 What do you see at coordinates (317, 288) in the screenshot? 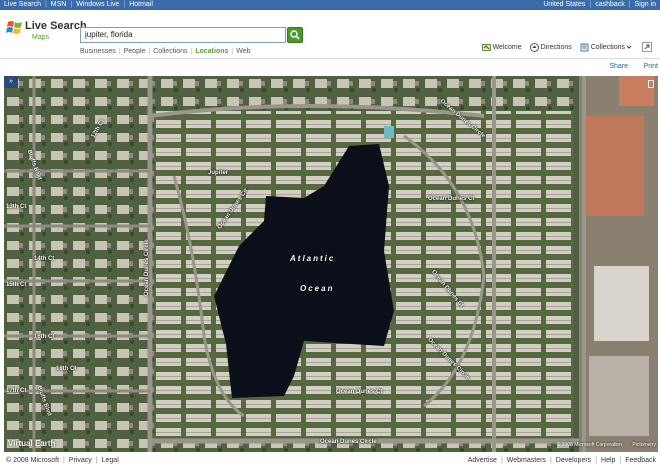
I see `map-label-ocean: Ocean` at bounding box center [317, 288].